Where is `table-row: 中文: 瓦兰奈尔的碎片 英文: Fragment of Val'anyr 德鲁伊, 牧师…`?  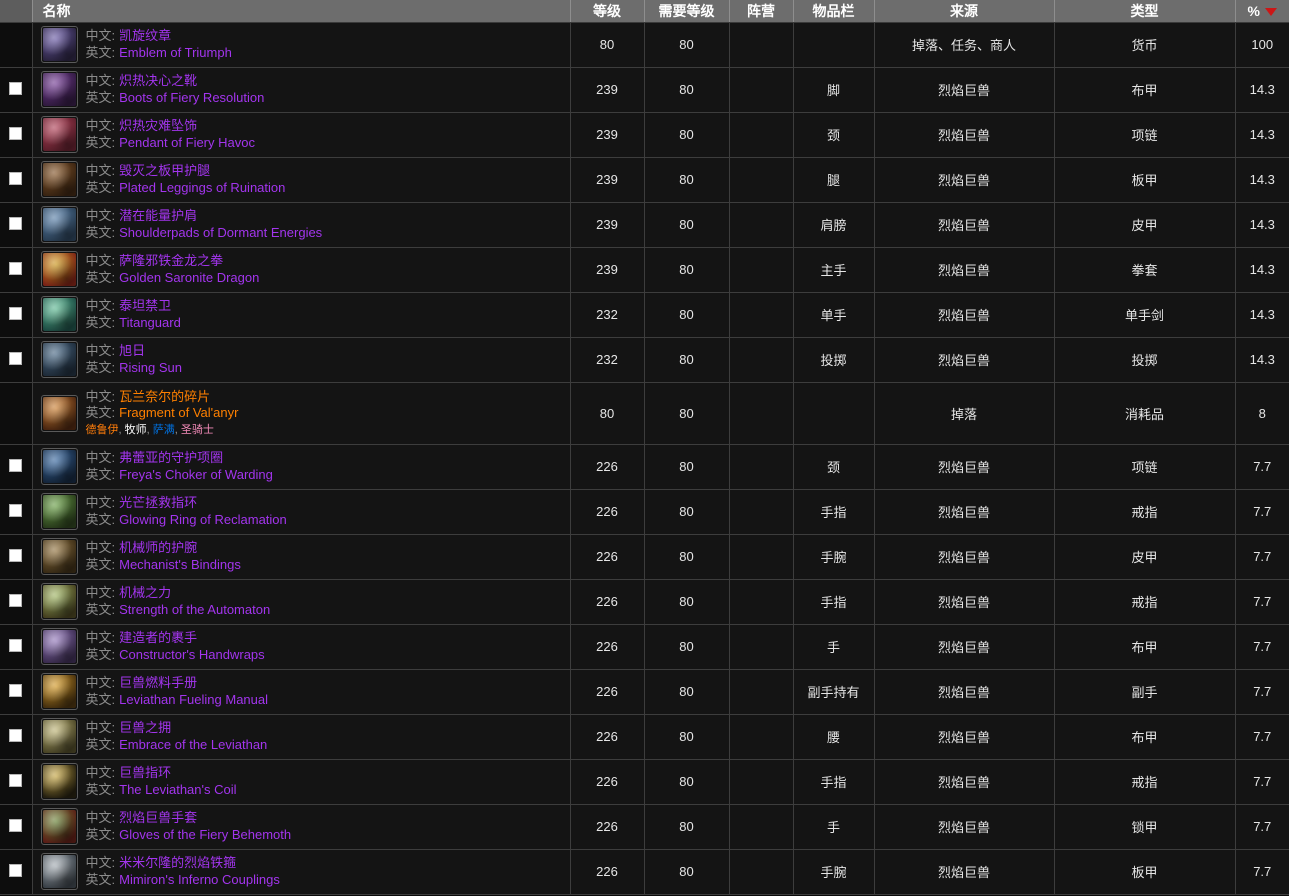 table-row: 中文: 瓦兰奈尔的碎片 英文: Fragment of Val'anyr 德鲁伊, 牧师… is located at coordinates (644, 413).